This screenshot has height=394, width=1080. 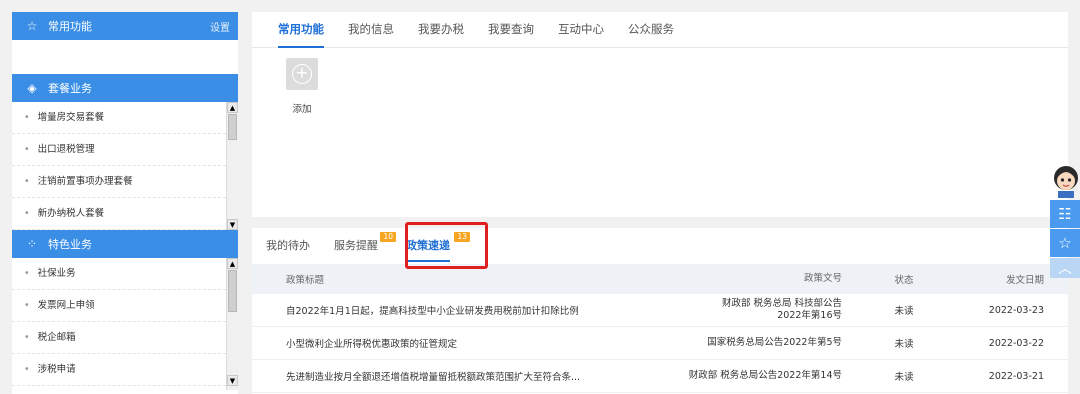 What do you see at coordinates (822, 278) in the screenshot?
I see `col-header-doc-no: 政策文号` at bounding box center [822, 278].